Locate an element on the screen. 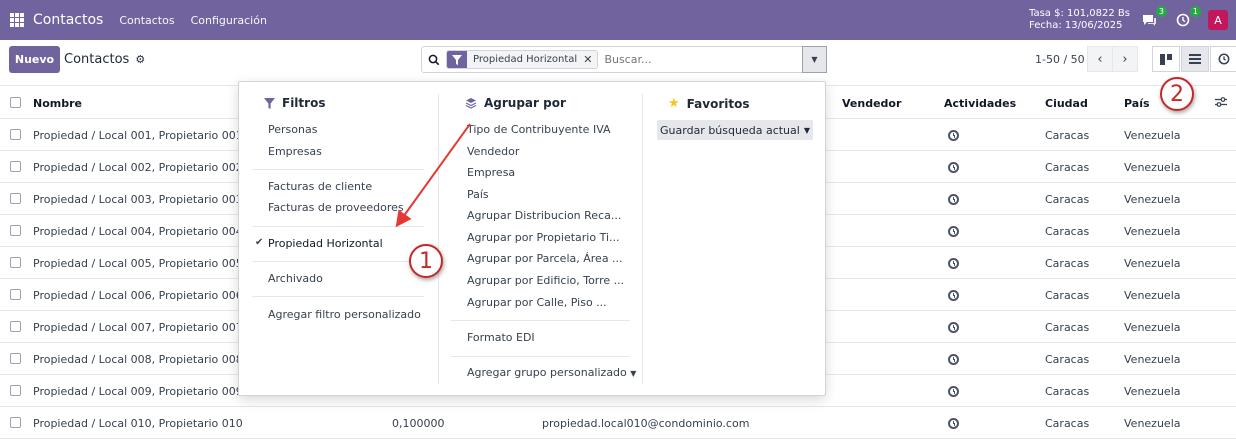 The width and height of the screenshot is (1236, 443). annotation-arrow is located at coordinates (433, 175).